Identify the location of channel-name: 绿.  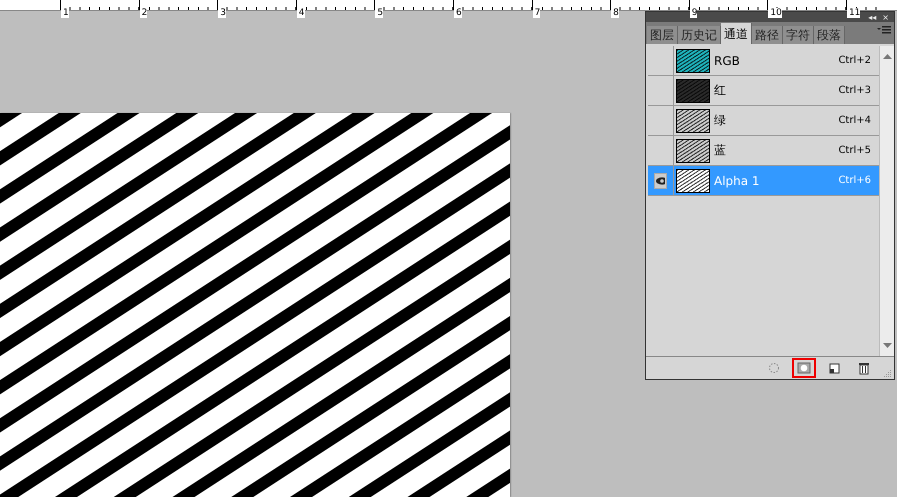
(720, 120).